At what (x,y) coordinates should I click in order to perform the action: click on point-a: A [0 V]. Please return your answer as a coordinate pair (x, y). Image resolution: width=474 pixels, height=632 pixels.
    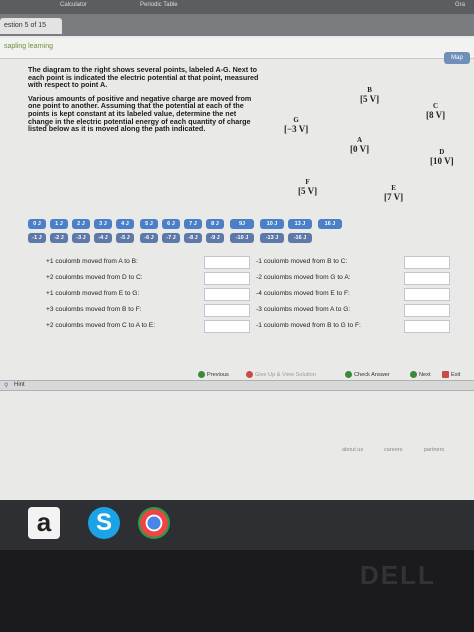
    Looking at the image, I should click on (360, 145).